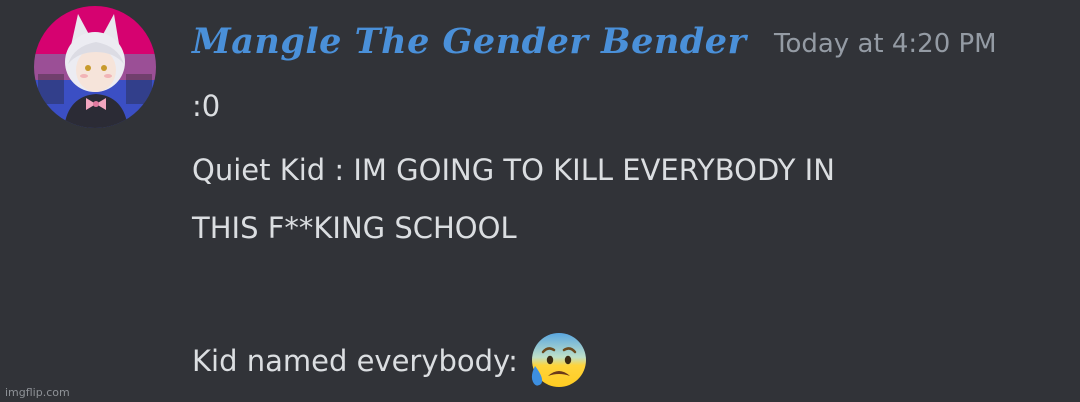 This screenshot has height=402, width=1080. I want to click on message-line: THIS F**KING SCHOOL, so click(354, 228).